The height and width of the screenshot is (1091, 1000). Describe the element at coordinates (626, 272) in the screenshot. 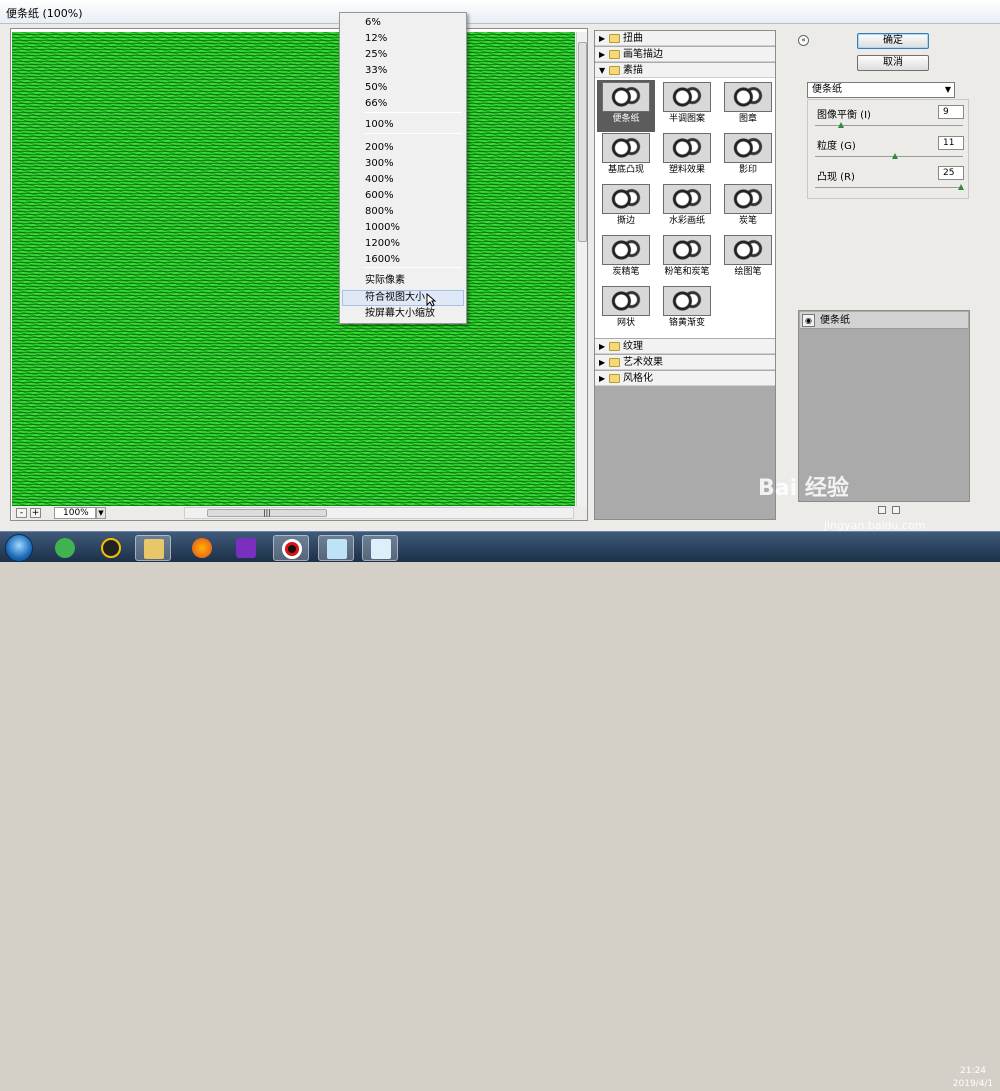

I see `filter-thumbnail-label: 炭精笔` at that location.